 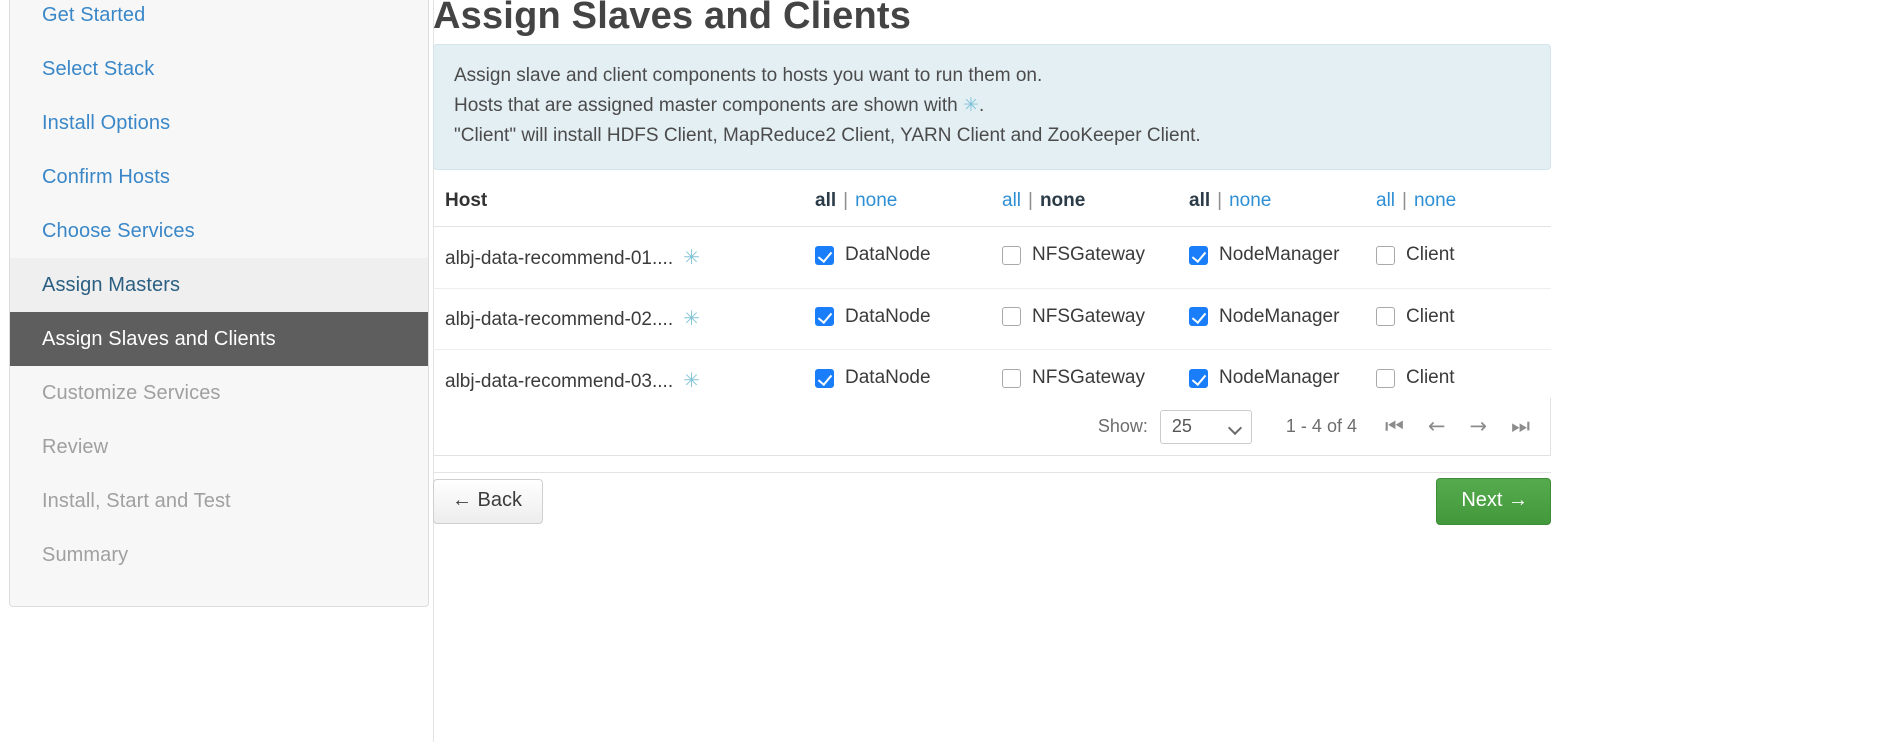 What do you see at coordinates (1437, 426) in the screenshot?
I see `previous-page-icon: ←` at bounding box center [1437, 426].